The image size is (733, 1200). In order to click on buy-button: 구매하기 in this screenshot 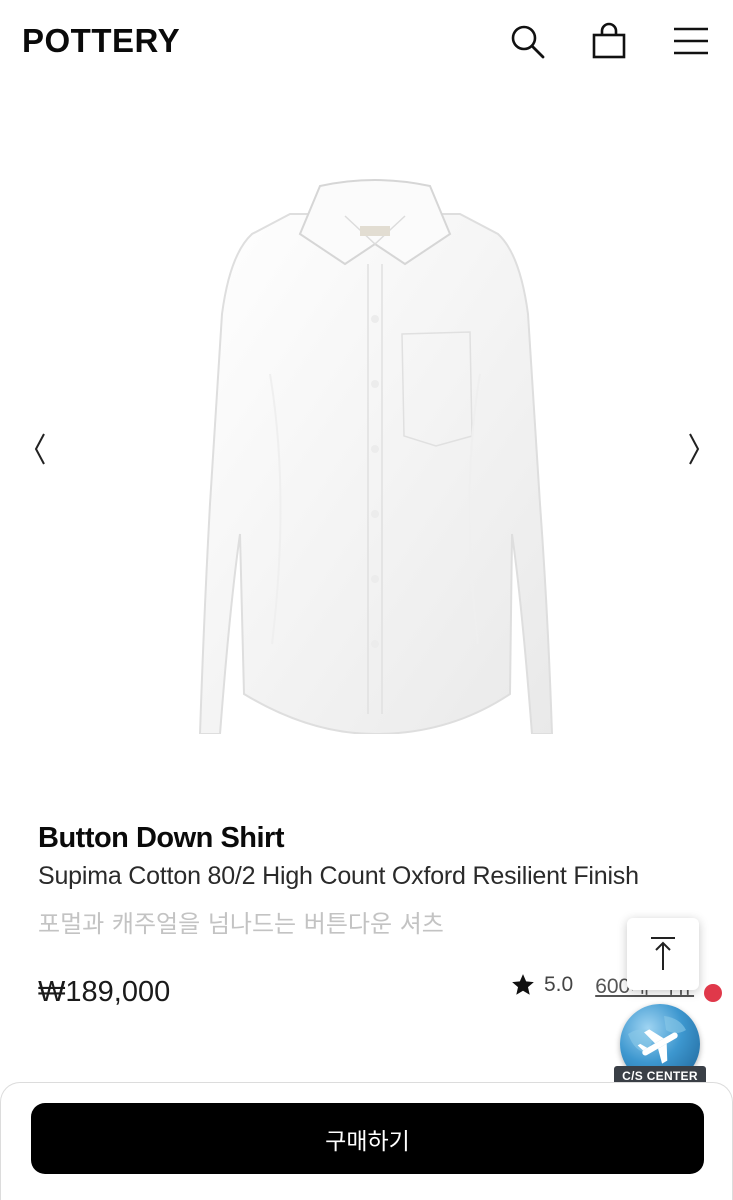, I will do `click(367, 1138)`.